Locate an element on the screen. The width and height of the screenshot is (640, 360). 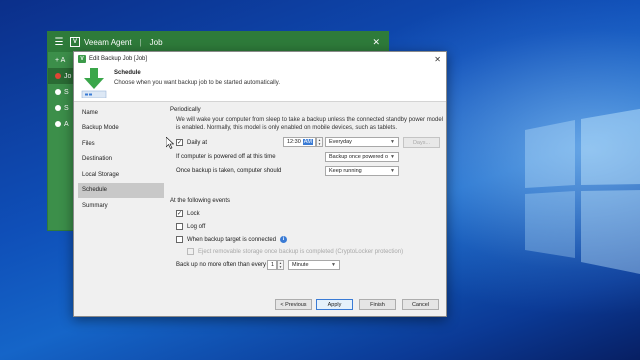
after-backup-select: Keep running ▼ is located at coordinates (362, 171).